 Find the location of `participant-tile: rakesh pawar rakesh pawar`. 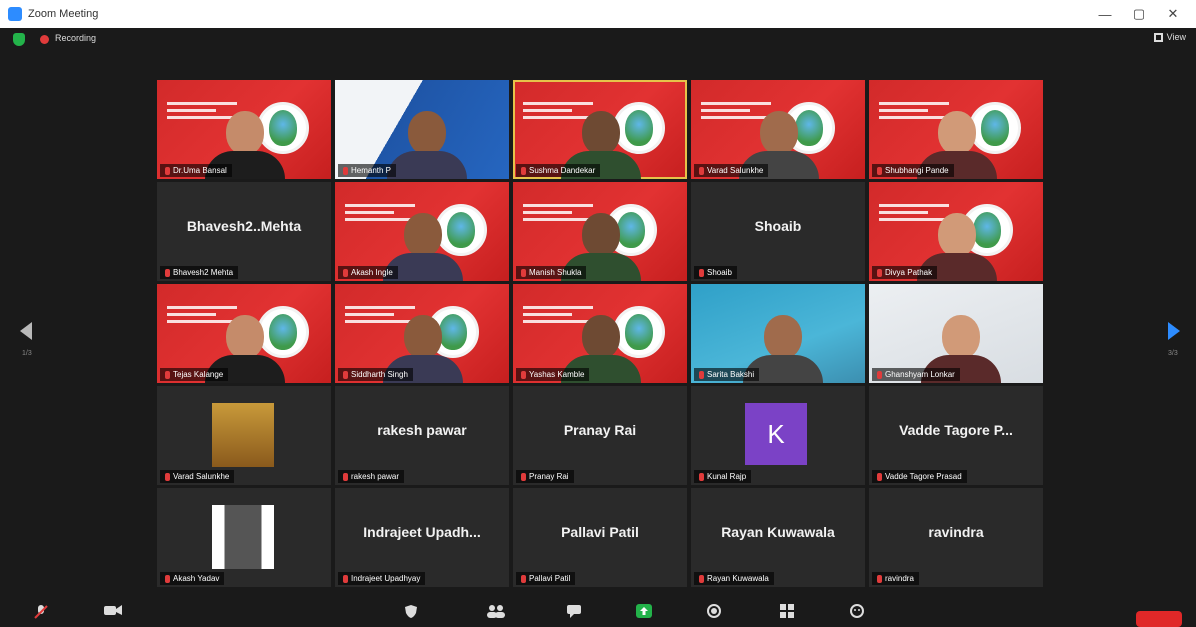

participant-tile: rakesh pawar rakesh pawar is located at coordinates (422, 435).